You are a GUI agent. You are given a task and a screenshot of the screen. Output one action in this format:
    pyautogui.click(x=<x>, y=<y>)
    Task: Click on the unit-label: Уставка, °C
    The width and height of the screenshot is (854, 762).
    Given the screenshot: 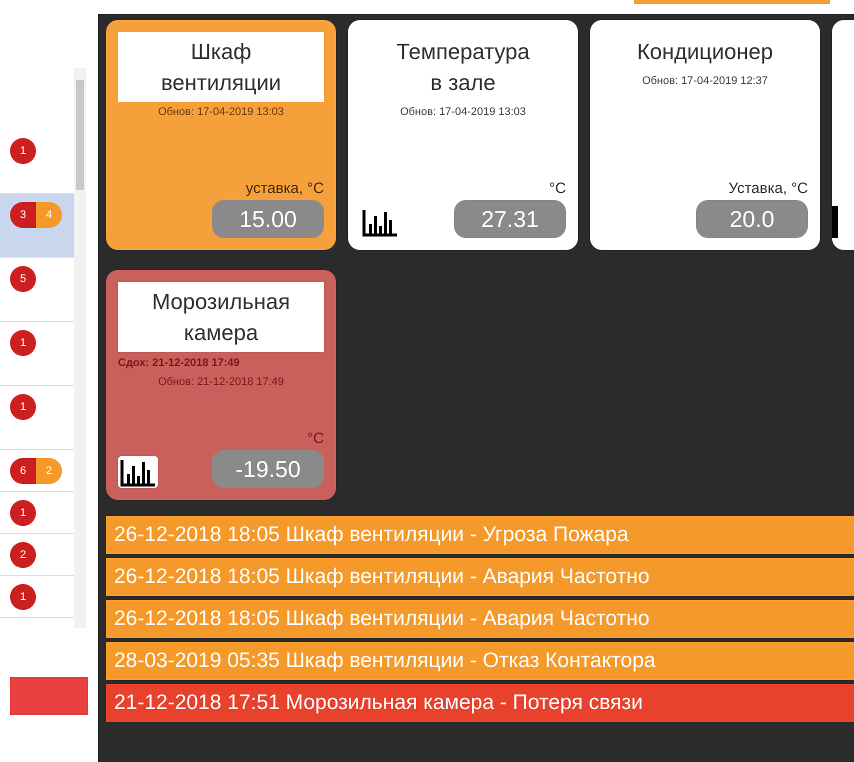 What is the action you would take?
    pyautogui.click(x=768, y=188)
    